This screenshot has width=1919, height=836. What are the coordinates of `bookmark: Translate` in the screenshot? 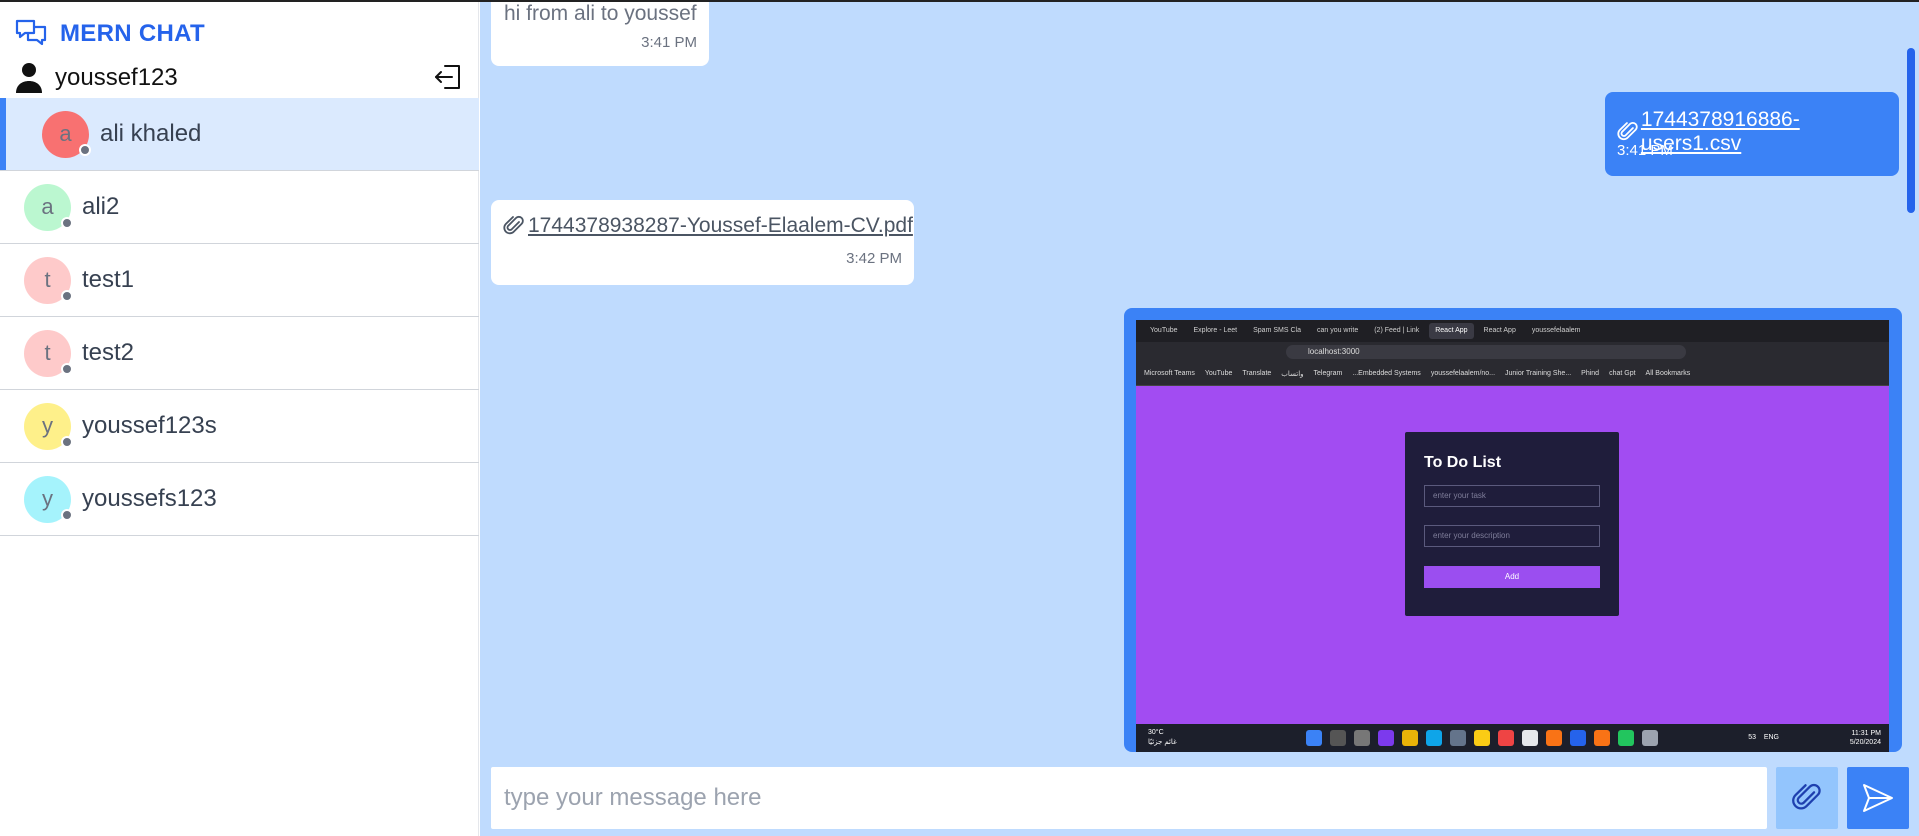 It's located at (1257, 373).